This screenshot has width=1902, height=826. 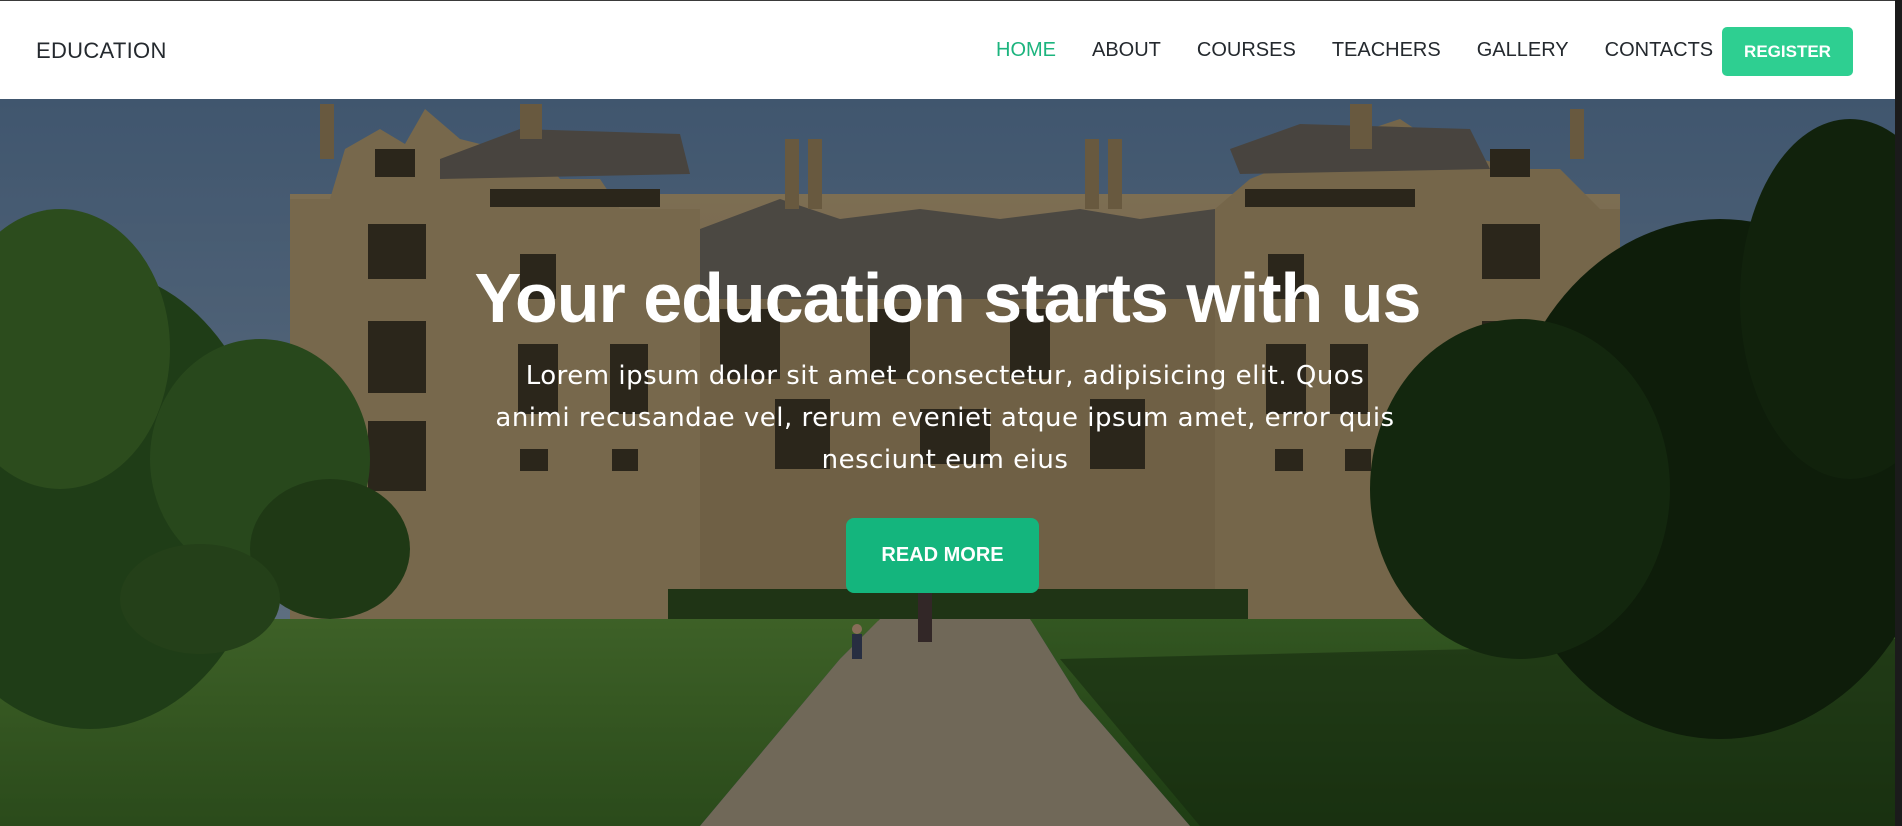 I want to click on read-more-button: READ MORE, so click(x=942, y=555).